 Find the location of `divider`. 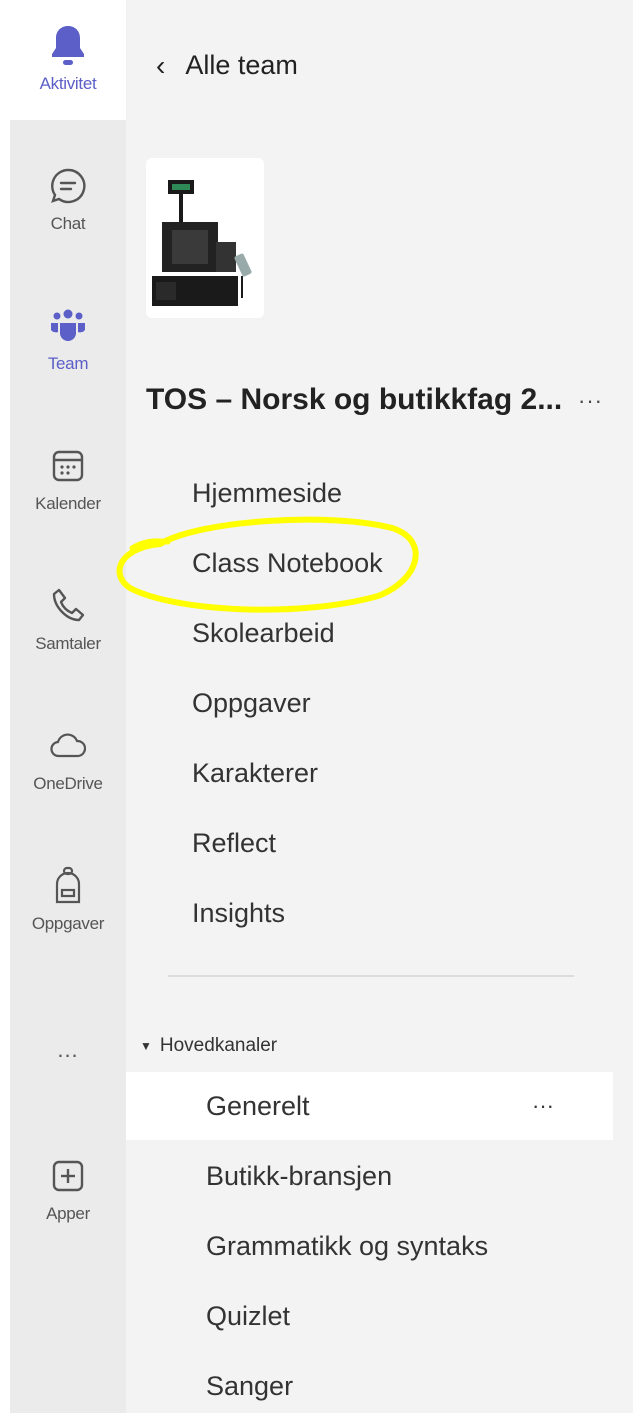

divider is located at coordinates (371, 976).